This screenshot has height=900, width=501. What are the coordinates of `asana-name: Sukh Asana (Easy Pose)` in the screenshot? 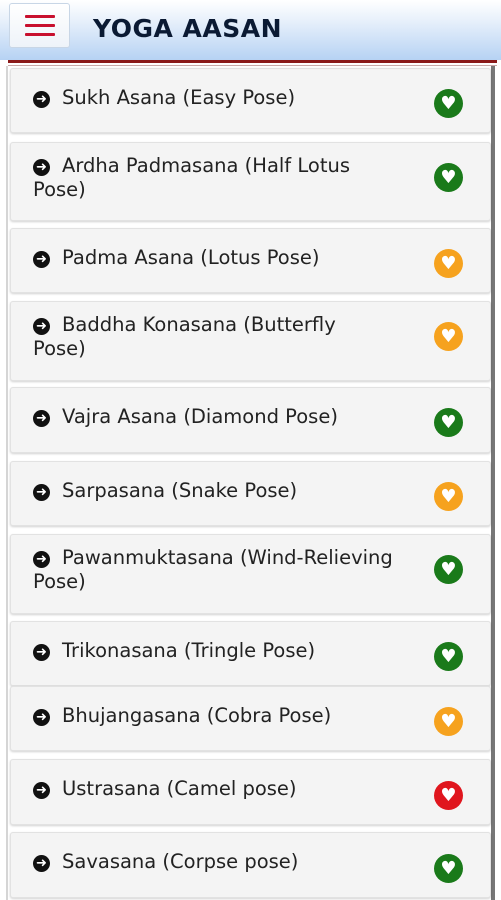 It's located at (179, 97).